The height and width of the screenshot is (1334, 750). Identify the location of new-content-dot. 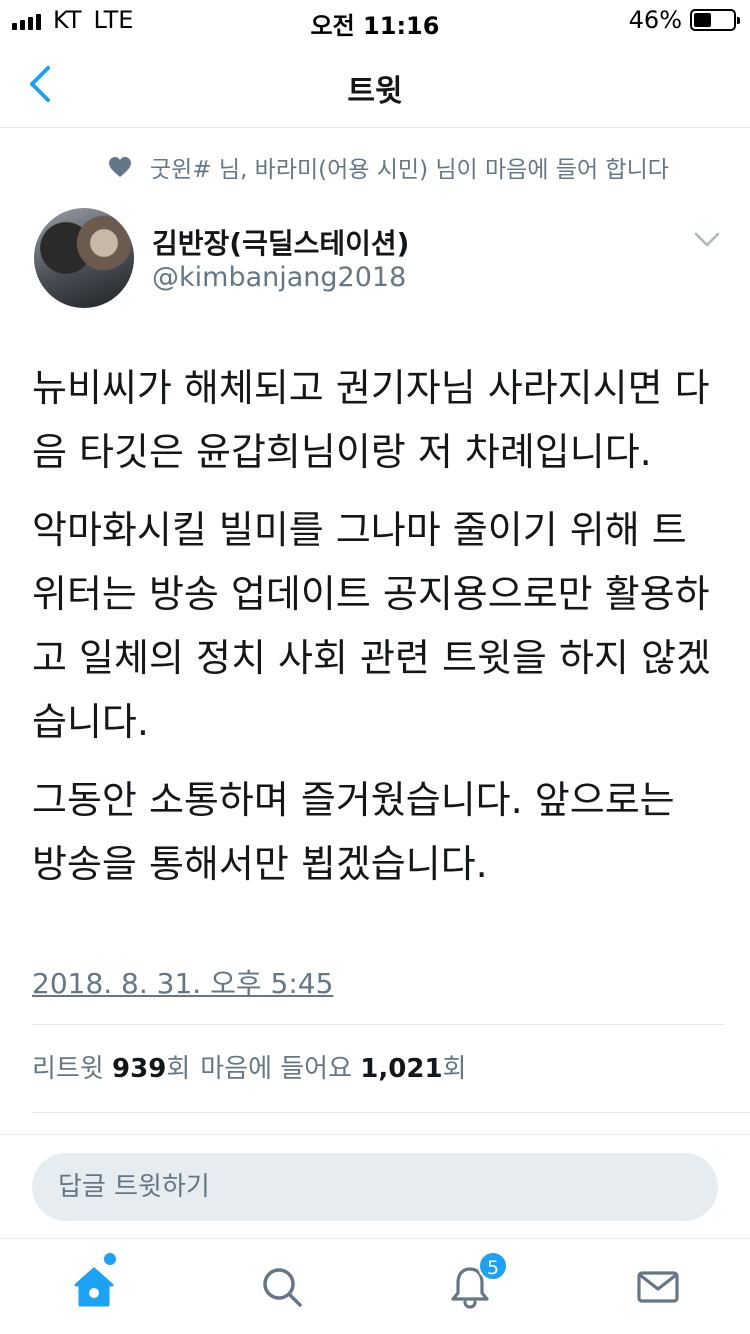
(110, 1259).